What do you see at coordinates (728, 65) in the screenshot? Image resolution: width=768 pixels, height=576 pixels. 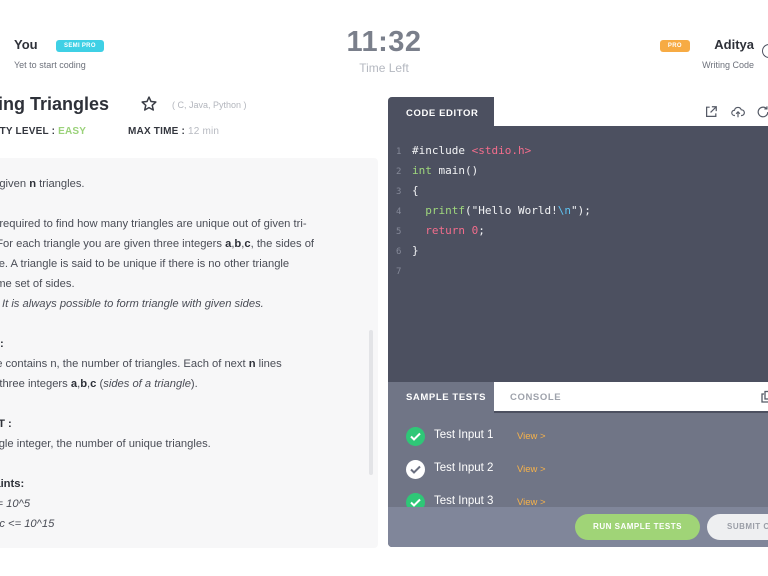 I see `opponent-status: Writing Code` at bounding box center [728, 65].